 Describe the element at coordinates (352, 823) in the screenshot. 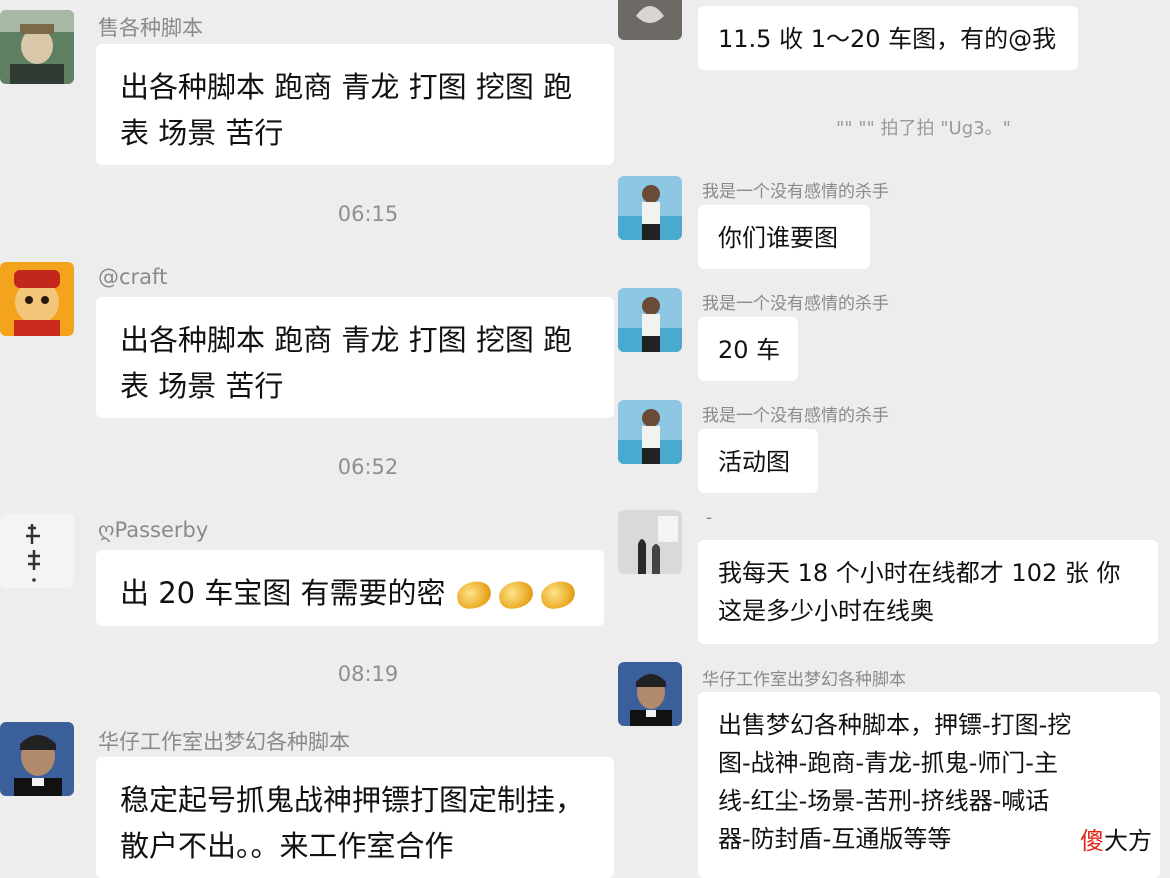

I see `message-text: 稳定起号抓鬼战神押镖打图定制挂， 散户不出。。来工作室合作` at that location.